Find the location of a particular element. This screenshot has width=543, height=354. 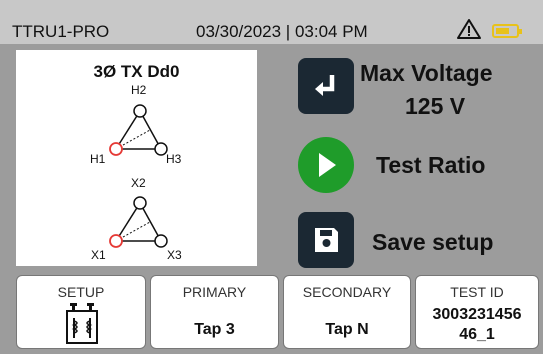

save-setup-label: Save setup is located at coordinates (432, 242).